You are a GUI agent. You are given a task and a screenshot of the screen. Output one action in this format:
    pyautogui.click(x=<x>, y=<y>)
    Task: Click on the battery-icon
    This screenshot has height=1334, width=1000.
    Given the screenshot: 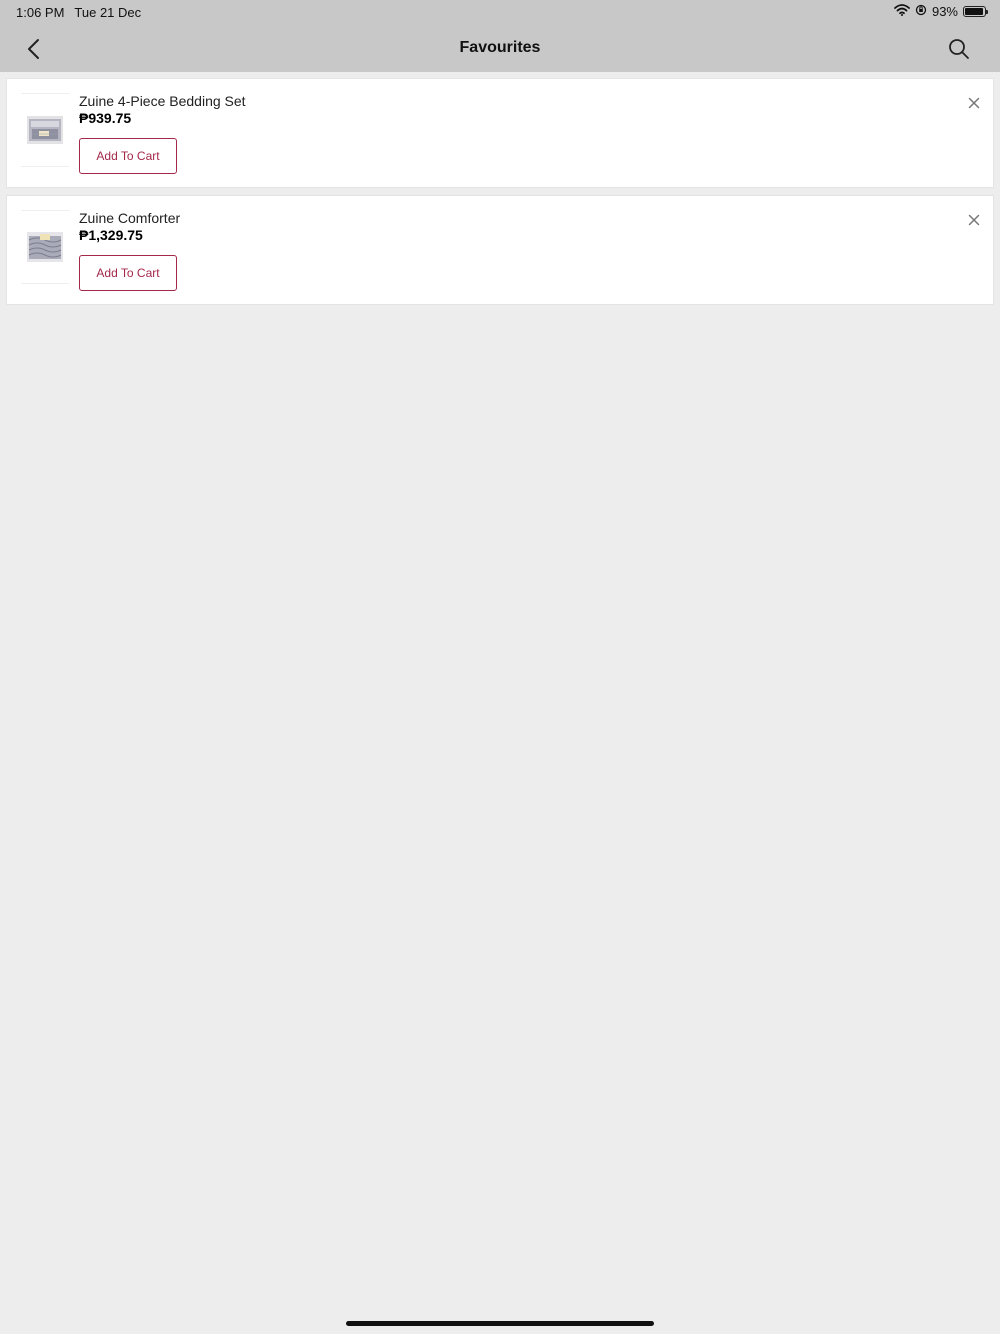 What is the action you would take?
    pyautogui.click(x=975, y=11)
    